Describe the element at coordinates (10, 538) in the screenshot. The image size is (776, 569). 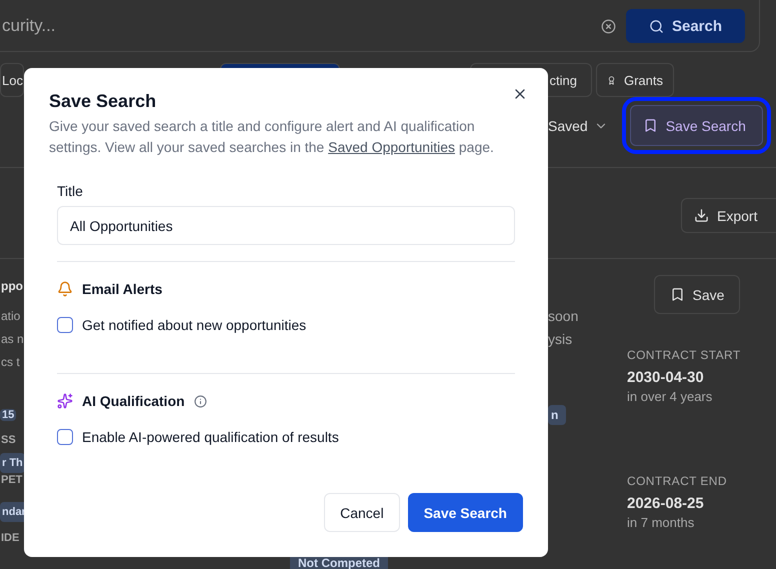
I see `field-label: IDE` at that location.